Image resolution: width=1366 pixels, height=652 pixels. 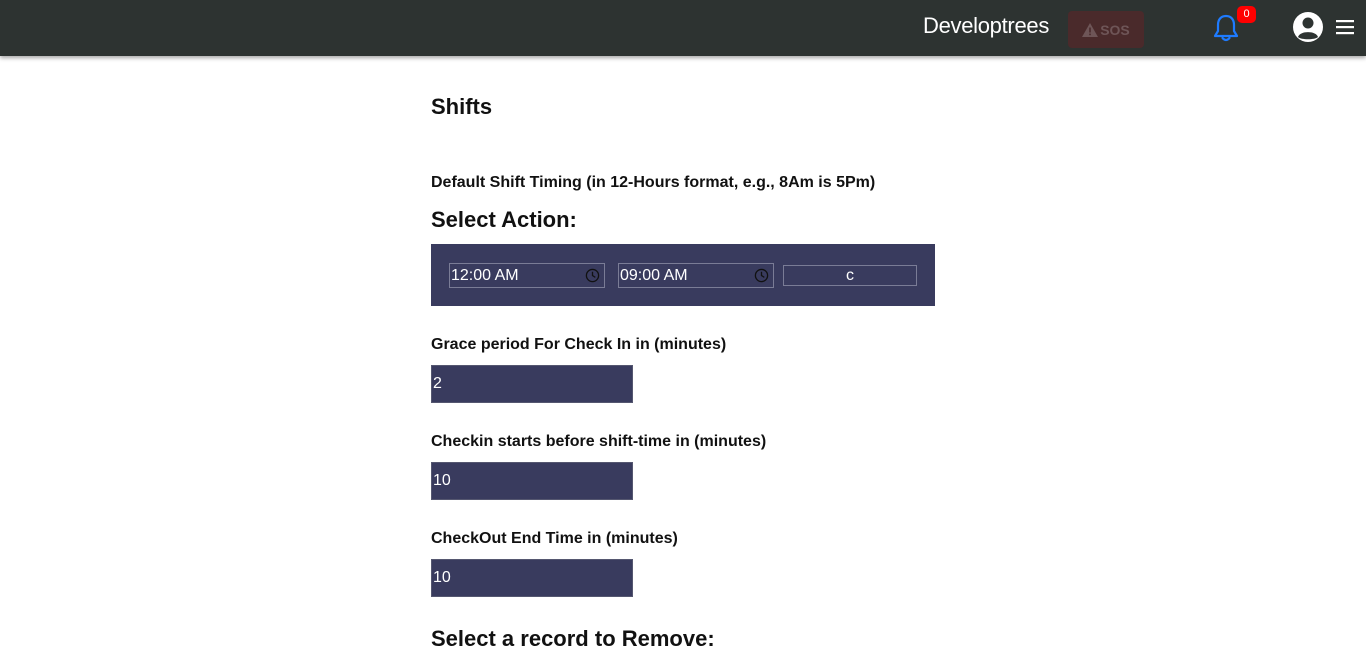 What do you see at coordinates (527, 275) in the screenshot?
I see `shift-start-time-input: 12:00 AM` at bounding box center [527, 275].